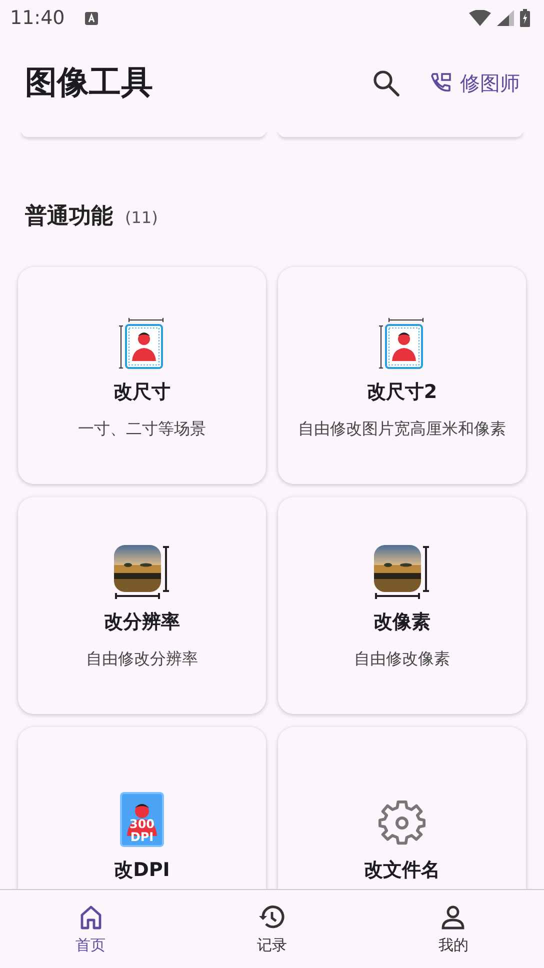  Describe the element at coordinates (142, 623) in the screenshot. I see `card-title: 改分辨率` at that location.